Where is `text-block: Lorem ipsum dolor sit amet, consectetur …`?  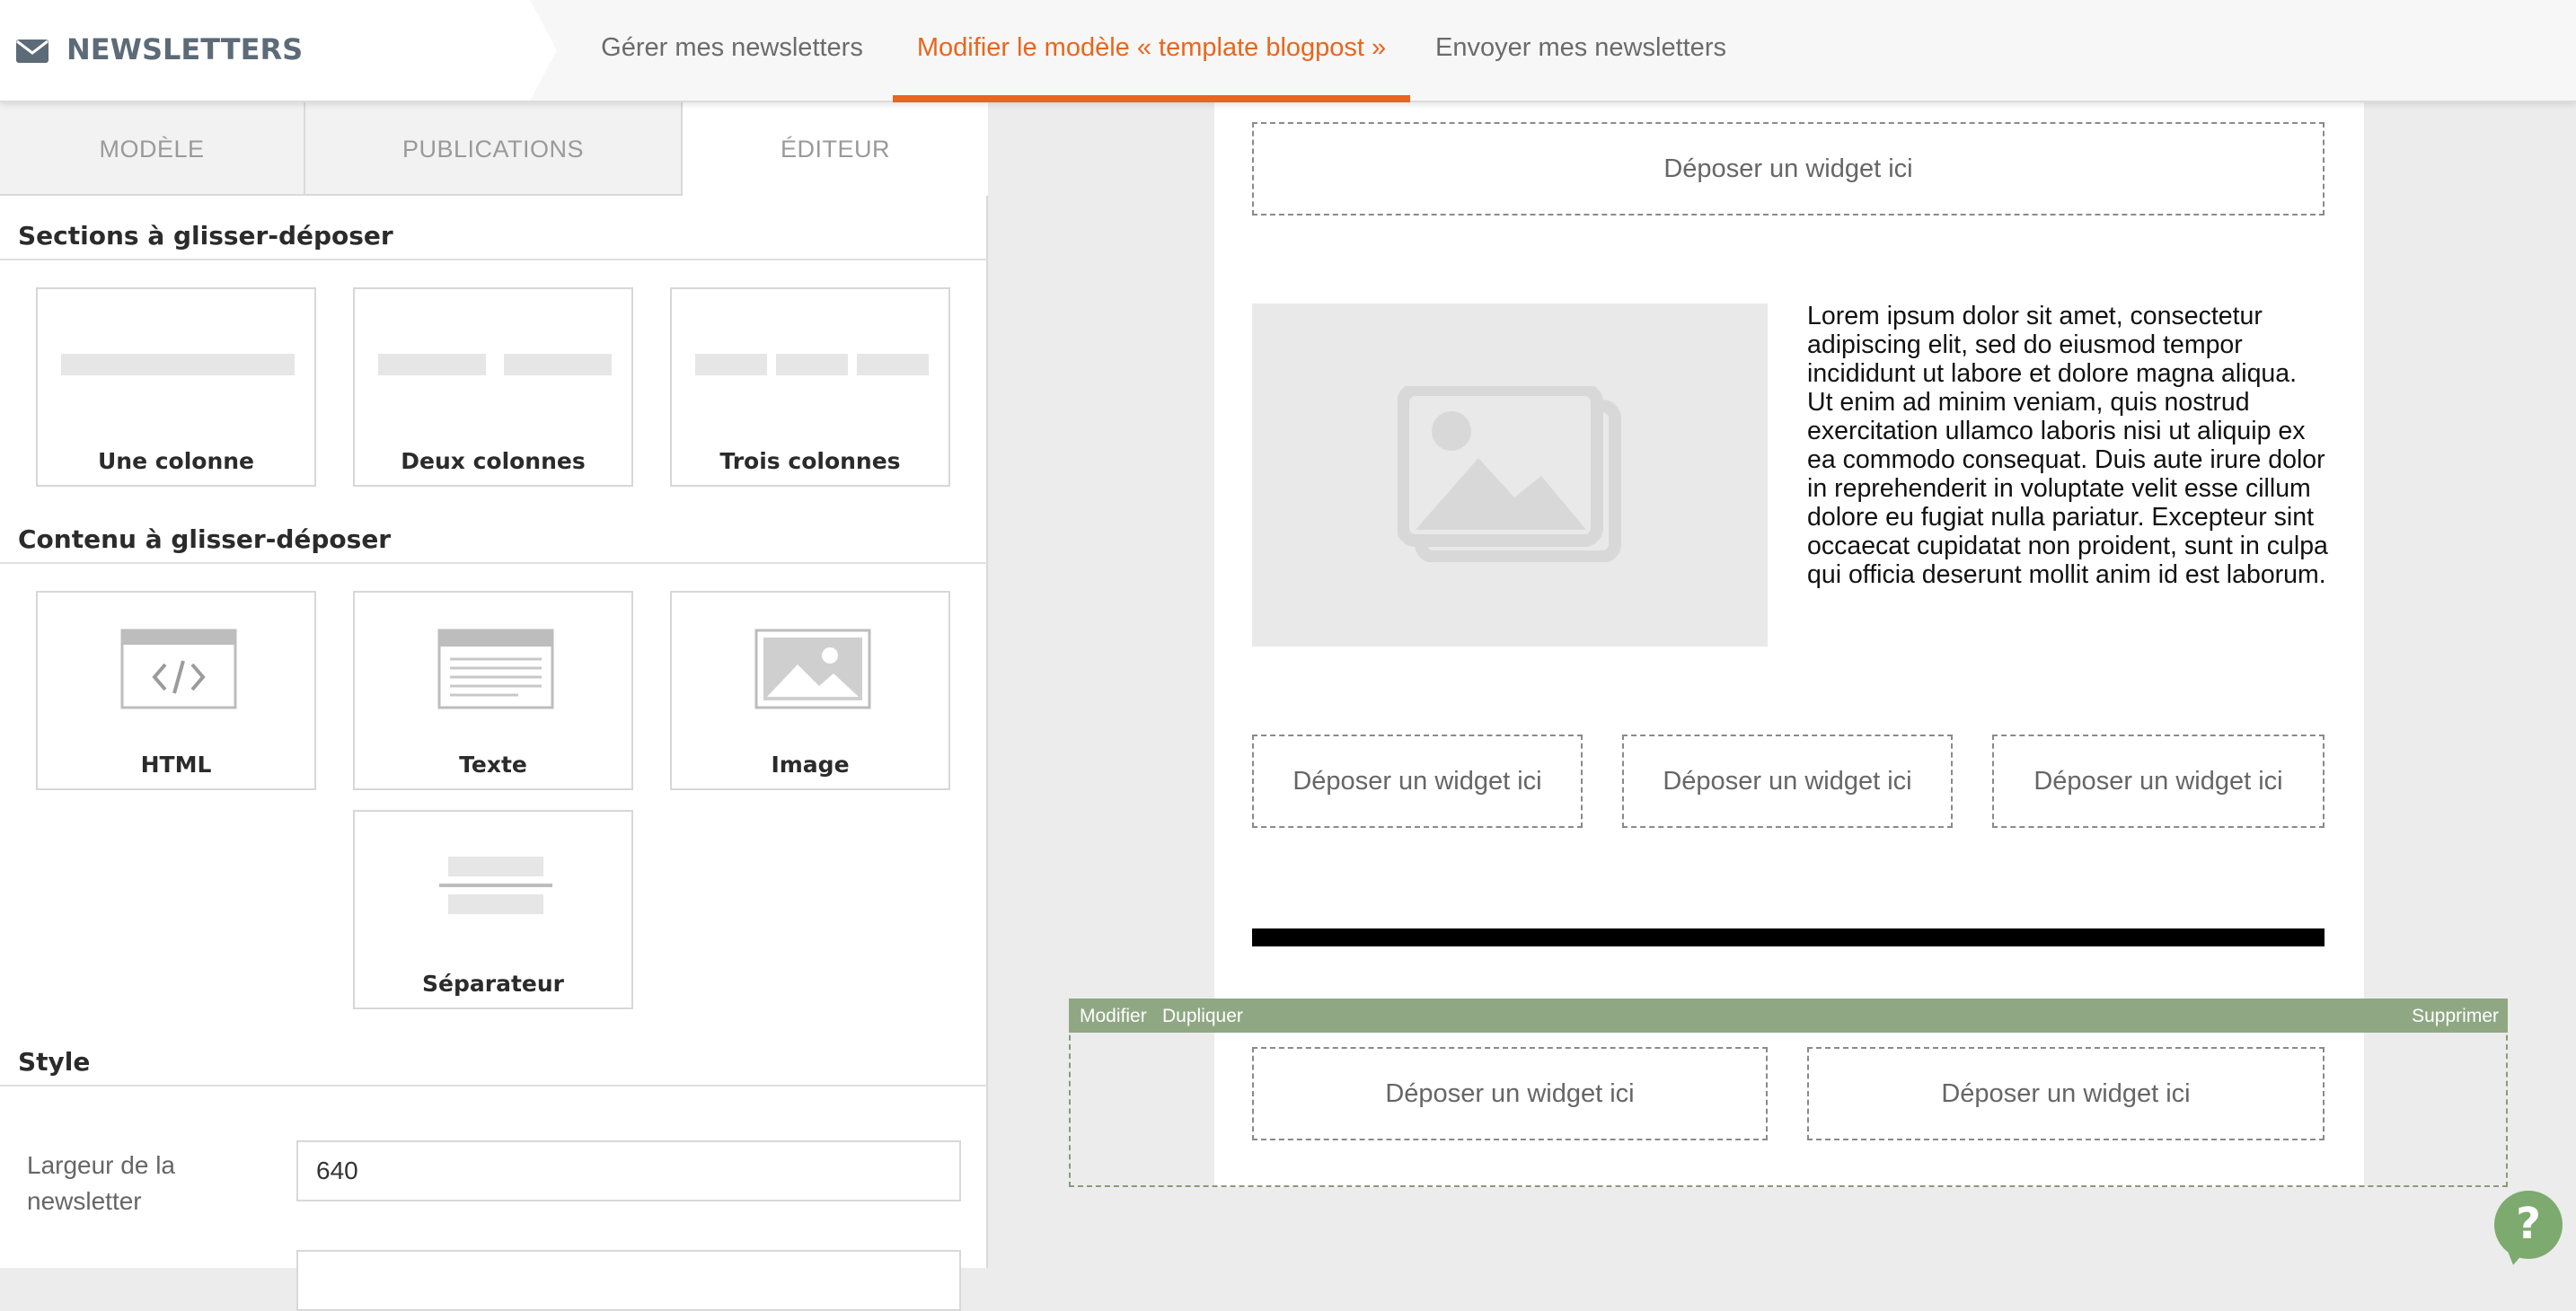 text-block: Lorem ipsum dolor sit amet, consectetur … is located at coordinates (2067, 445).